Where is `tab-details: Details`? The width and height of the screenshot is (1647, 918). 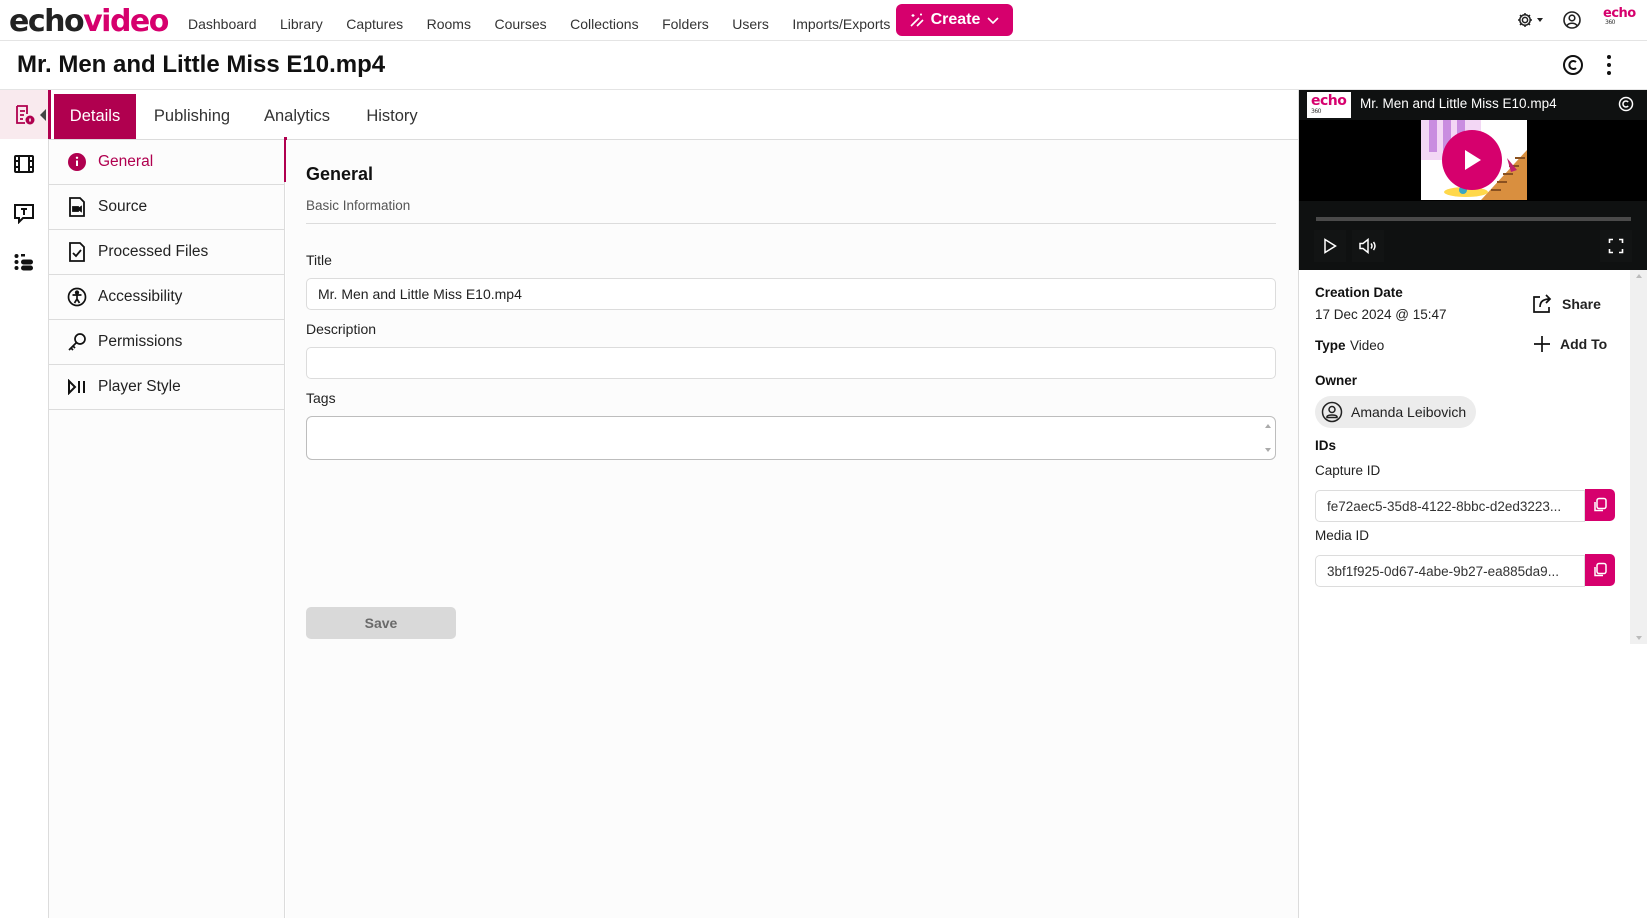
tab-details: Details is located at coordinates (95, 116).